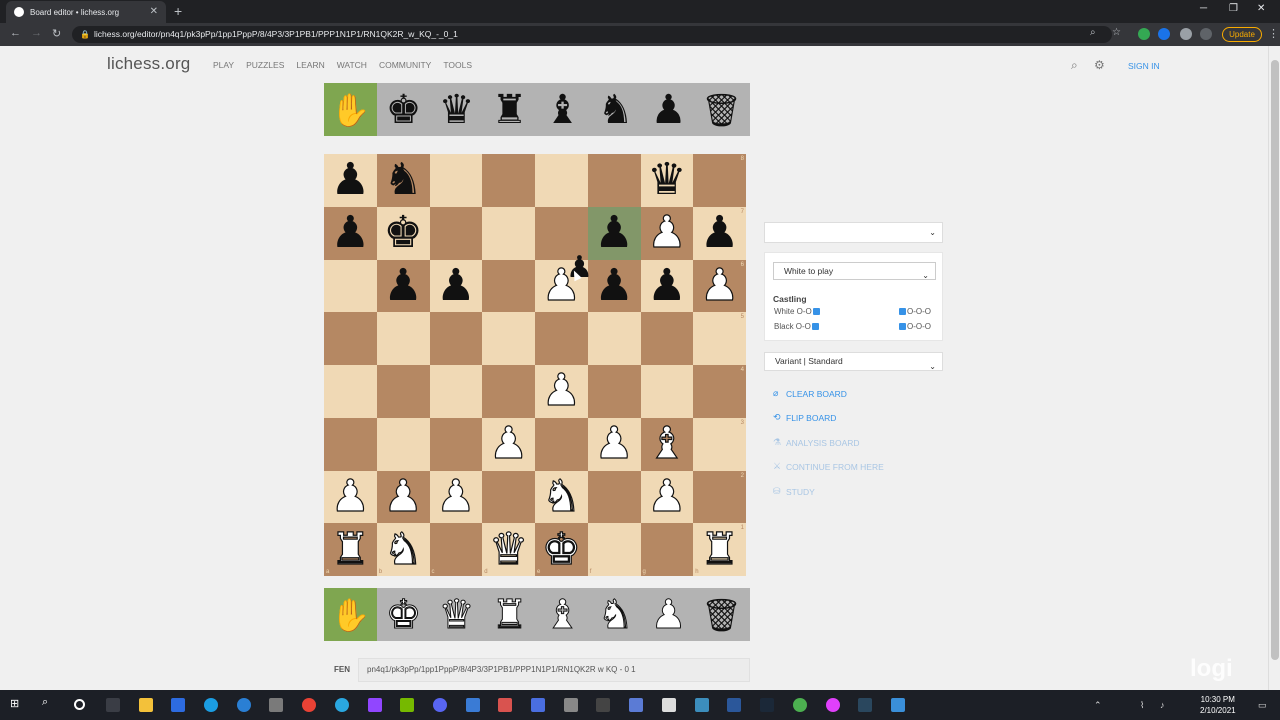 This screenshot has height=720, width=1280. I want to click on extensions-puzzle-icon, so click(1186, 34).